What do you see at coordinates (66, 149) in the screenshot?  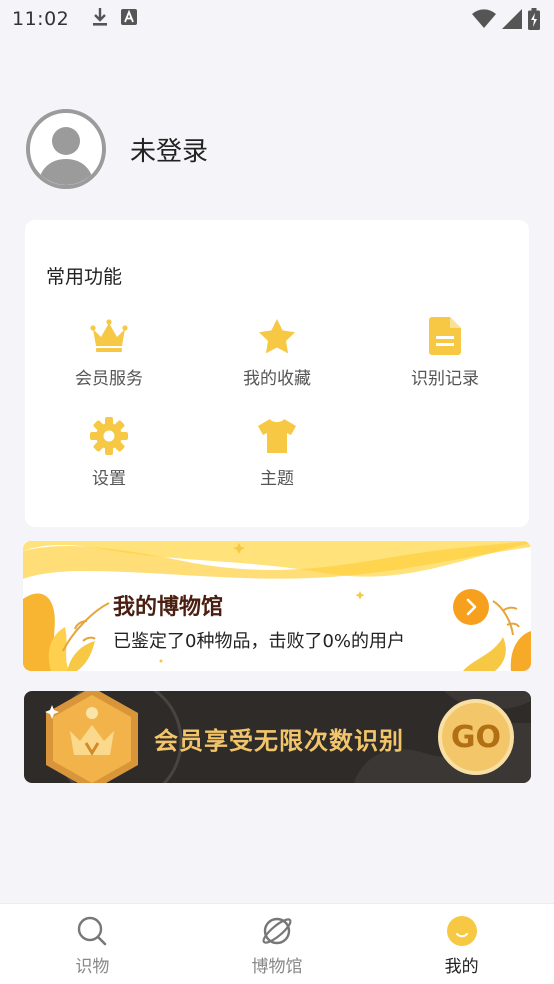 I see `default-avatar-icon` at bounding box center [66, 149].